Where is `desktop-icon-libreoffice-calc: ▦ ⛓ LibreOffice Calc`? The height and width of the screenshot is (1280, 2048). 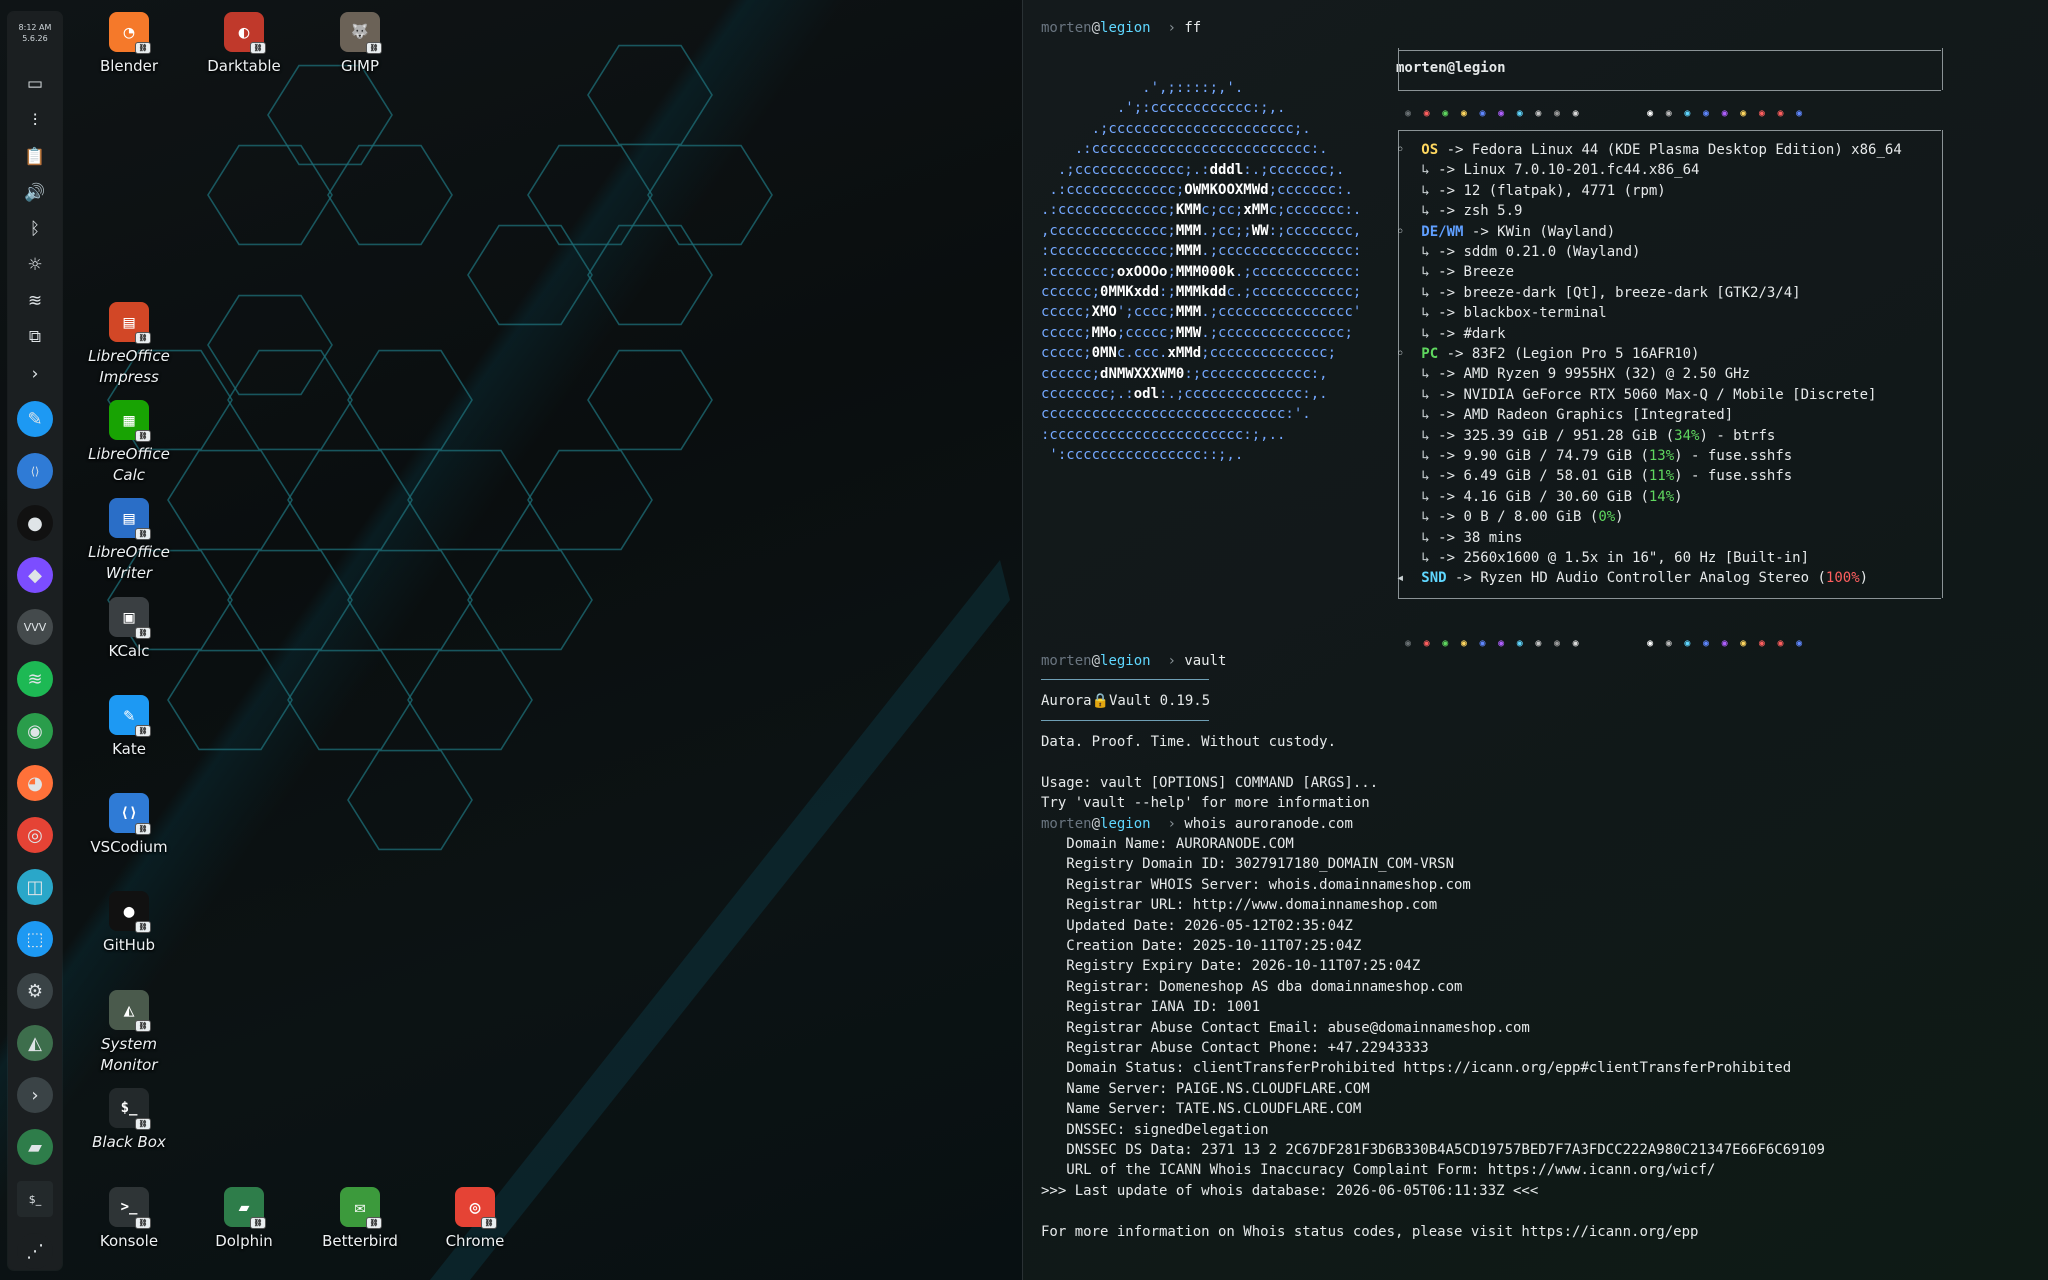 desktop-icon-libreoffice-calc: ▦ ⛓ LibreOffice Calc is located at coordinates (129, 443).